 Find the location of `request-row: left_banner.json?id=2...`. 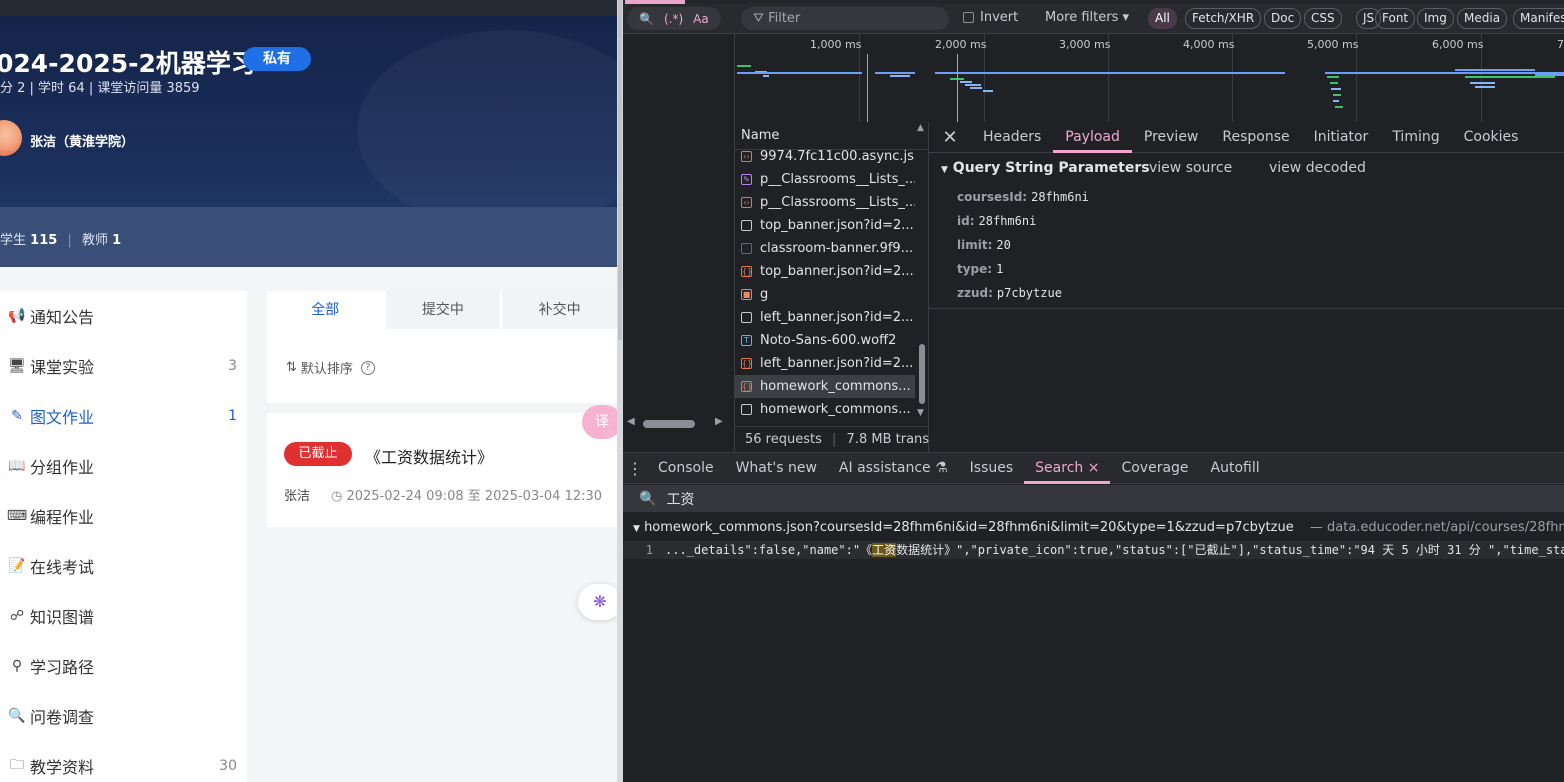

request-row: left_banner.json?id=2... is located at coordinates (825, 317).